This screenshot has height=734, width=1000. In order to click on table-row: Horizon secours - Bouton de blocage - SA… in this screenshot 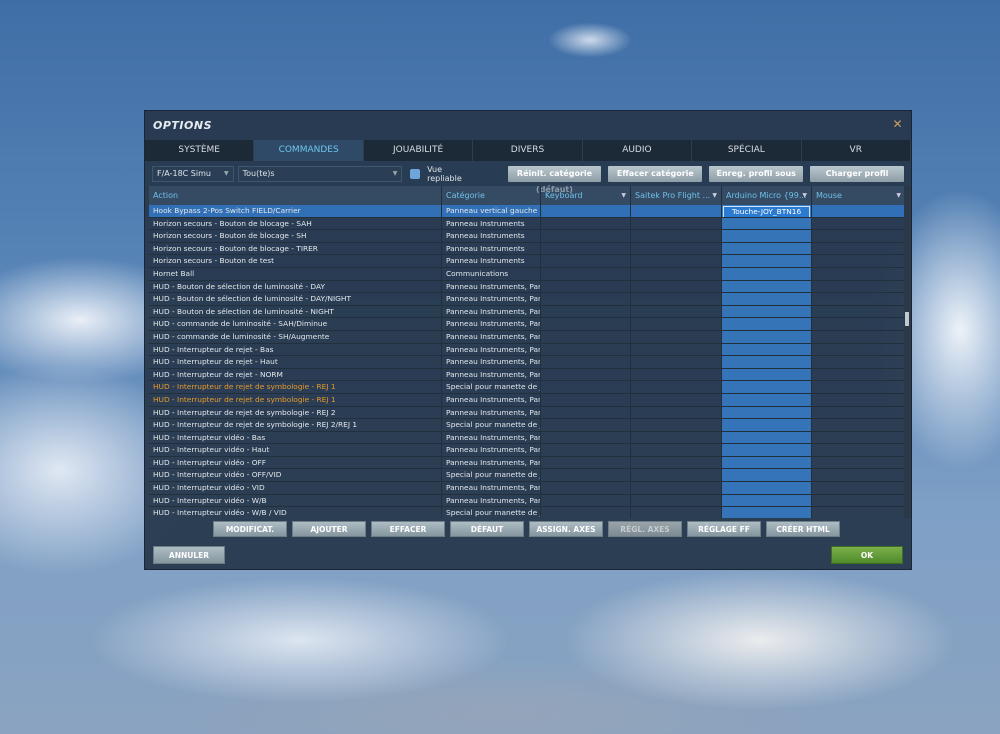, I will do `click(527, 224)`.